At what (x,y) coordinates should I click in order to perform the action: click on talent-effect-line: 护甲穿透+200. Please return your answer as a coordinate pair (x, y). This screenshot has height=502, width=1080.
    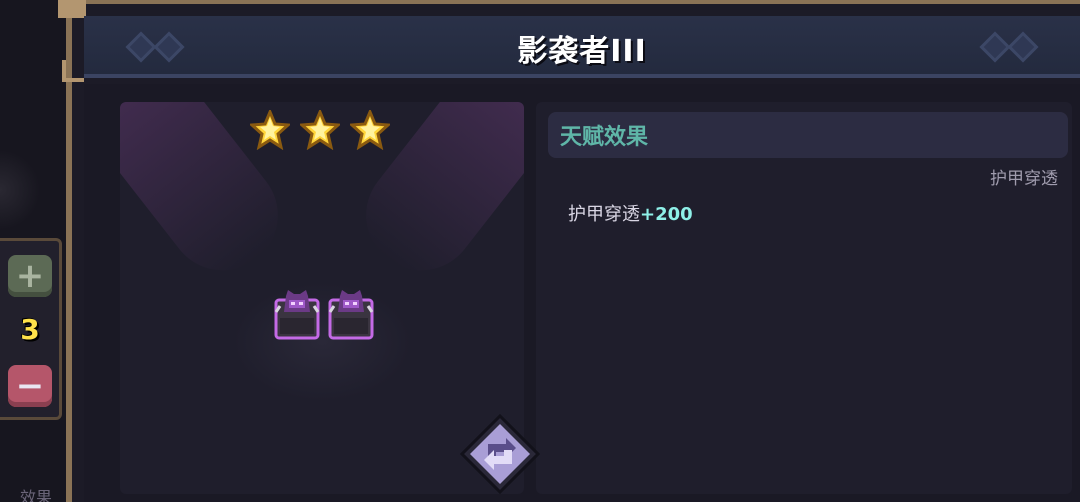
    Looking at the image, I should click on (630, 213).